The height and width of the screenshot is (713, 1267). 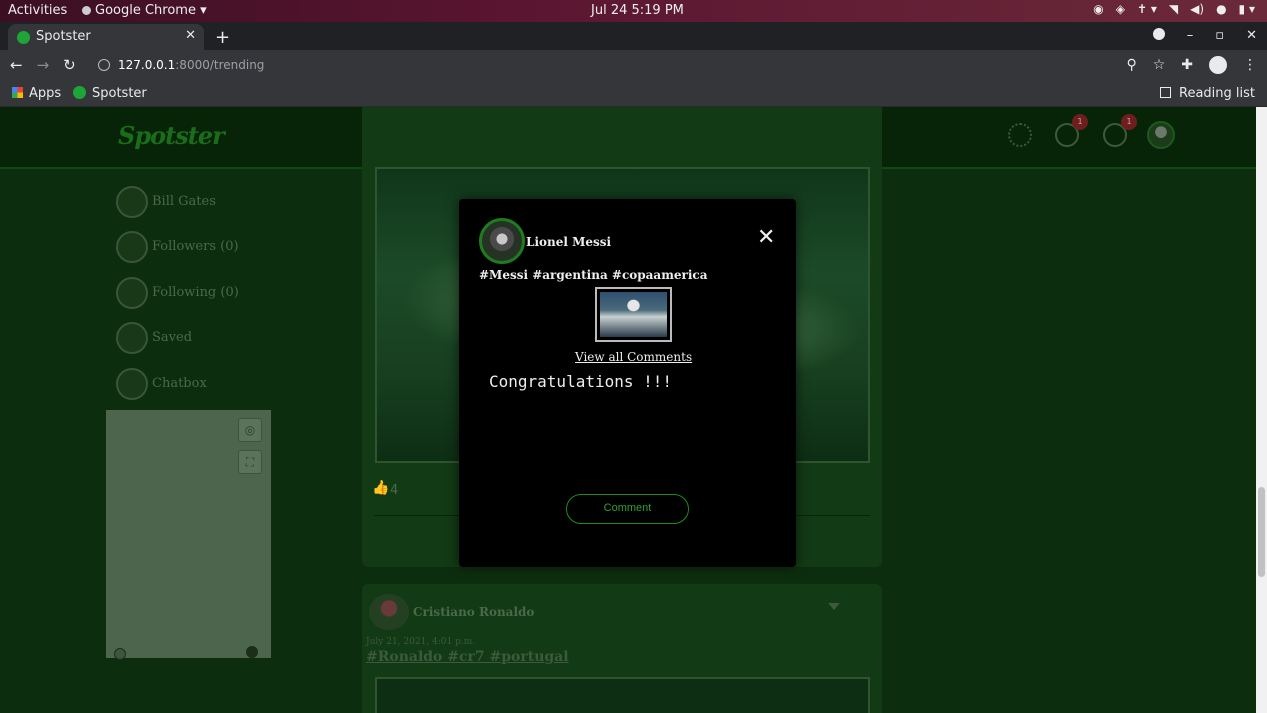 I want to click on scrollbar-thumb, so click(x=1261, y=532).